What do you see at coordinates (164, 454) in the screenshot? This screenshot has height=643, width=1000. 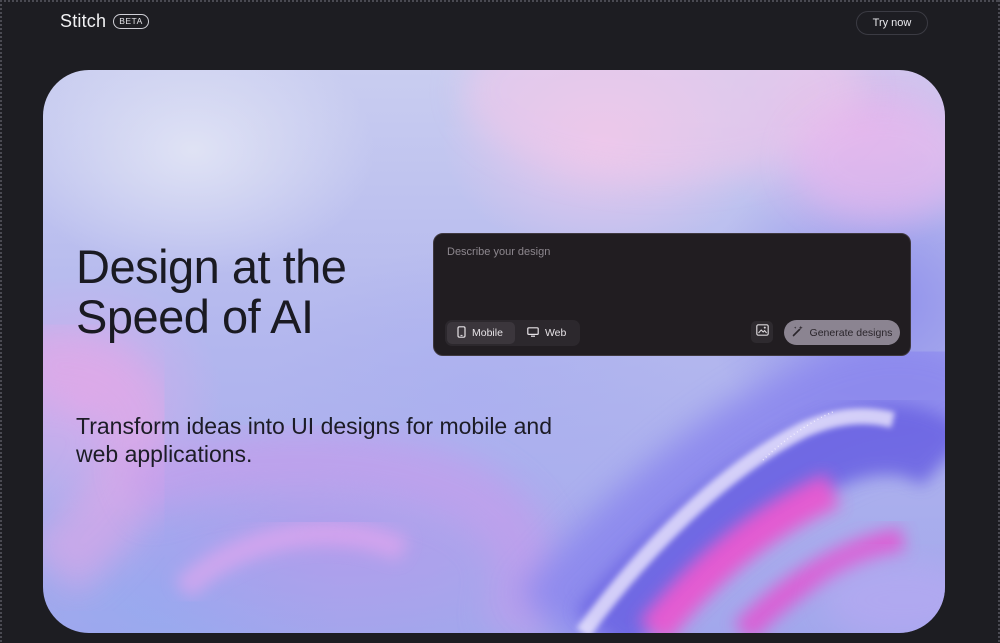 I see `subheading-line-2: web applications.` at bounding box center [164, 454].